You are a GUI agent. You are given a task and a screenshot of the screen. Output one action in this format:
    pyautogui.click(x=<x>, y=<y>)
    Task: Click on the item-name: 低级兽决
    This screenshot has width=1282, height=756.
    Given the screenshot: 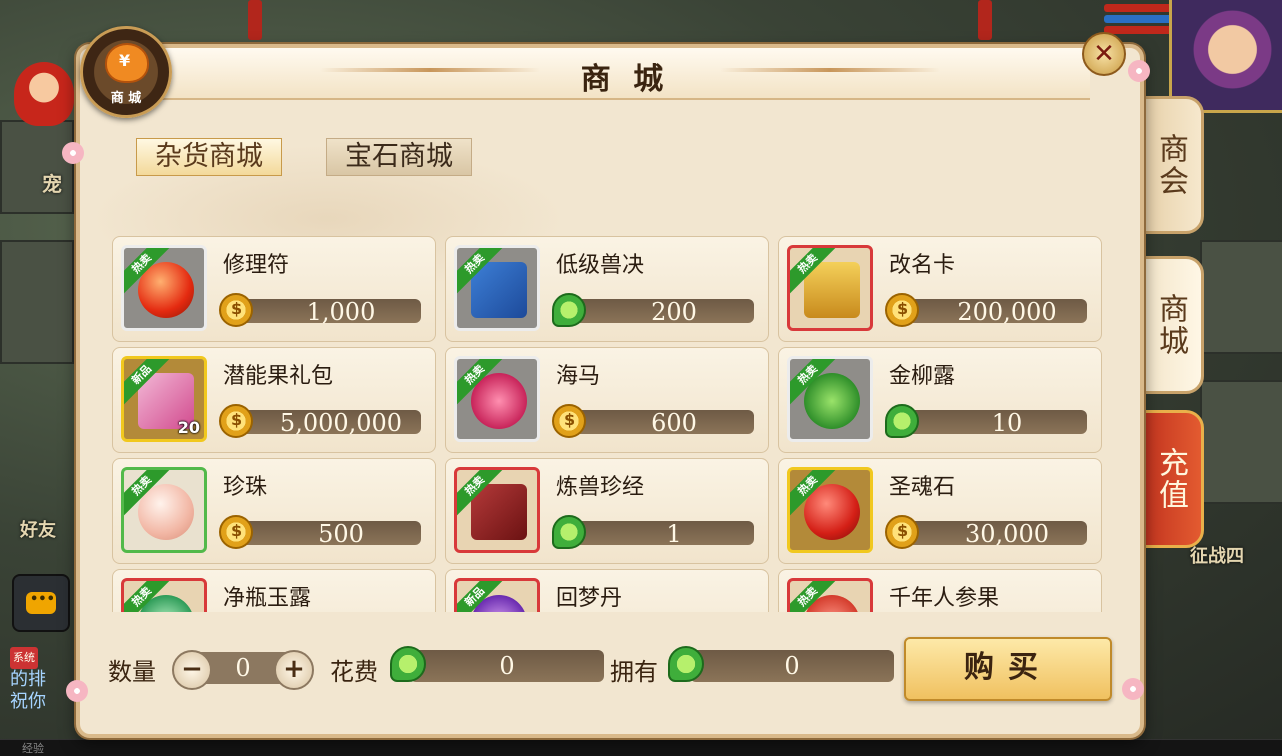 What is the action you would take?
    pyautogui.click(x=600, y=265)
    